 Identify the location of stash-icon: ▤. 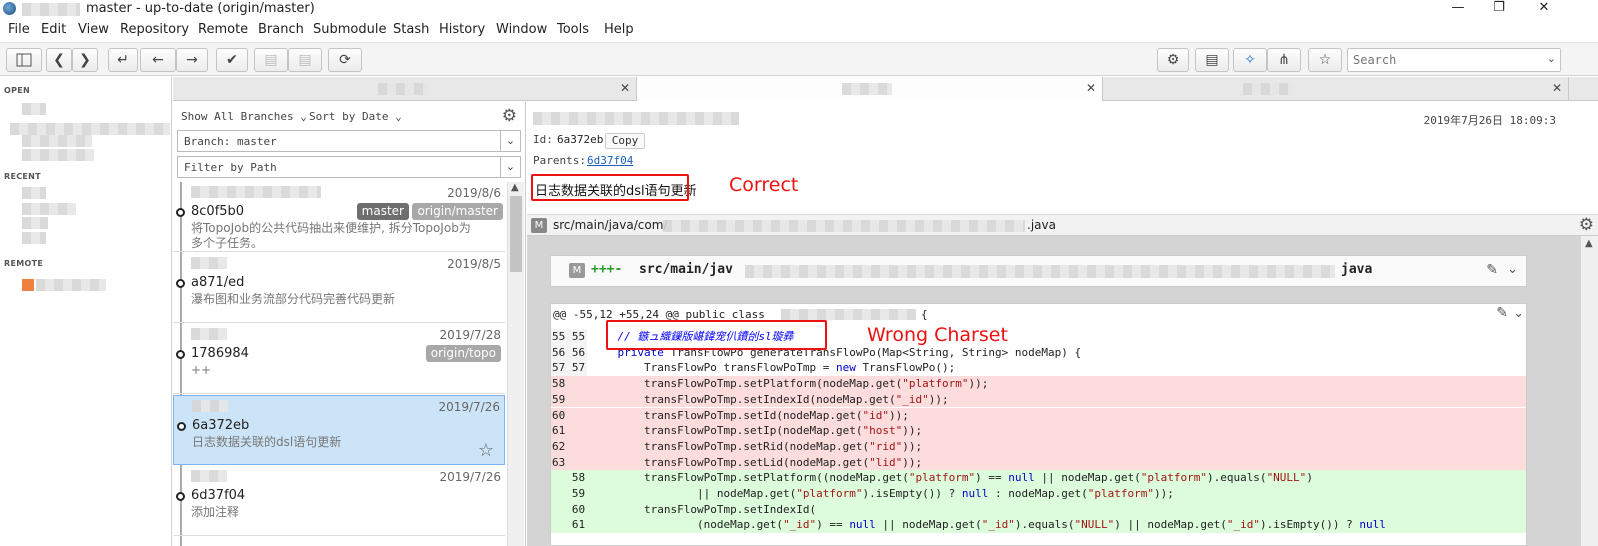
(271, 60).